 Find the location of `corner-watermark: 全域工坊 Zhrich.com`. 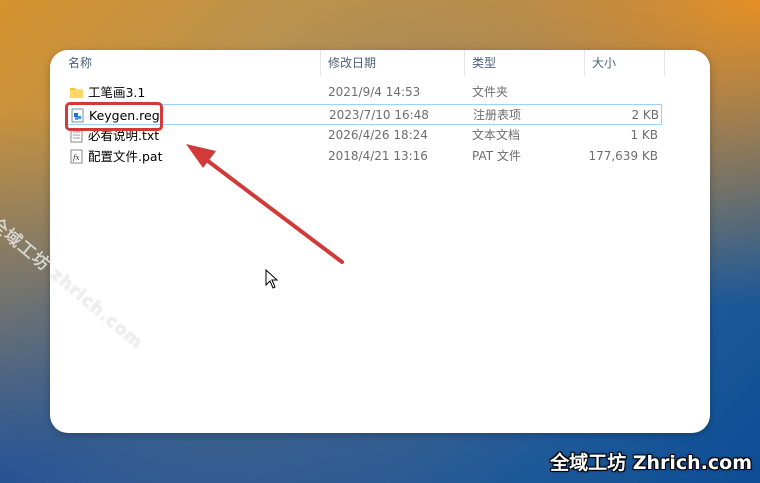

corner-watermark: 全域工坊 Zhrich.com is located at coordinates (651, 463).